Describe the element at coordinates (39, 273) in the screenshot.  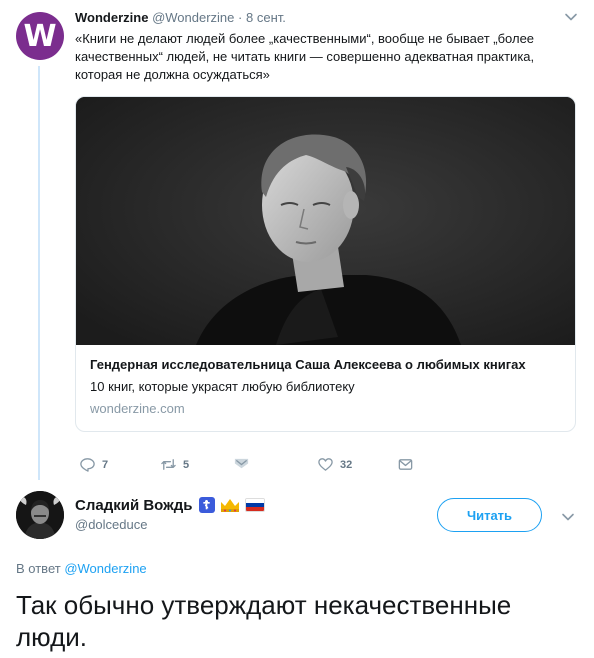
I see `thread-connector-line` at that location.